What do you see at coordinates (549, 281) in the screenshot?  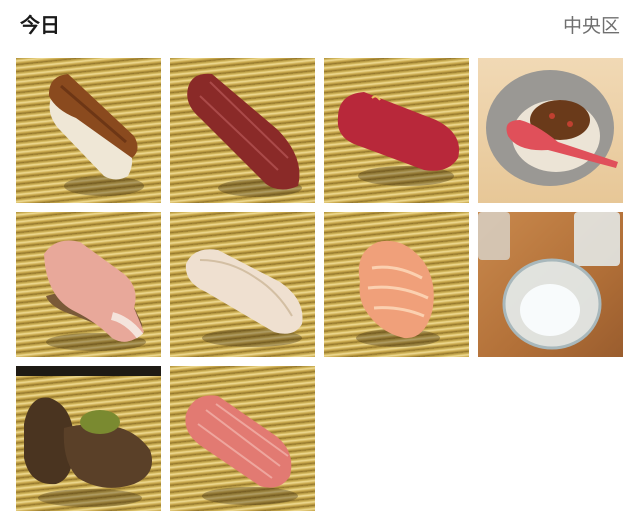 I see `sake-glasses-image` at bounding box center [549, 281].